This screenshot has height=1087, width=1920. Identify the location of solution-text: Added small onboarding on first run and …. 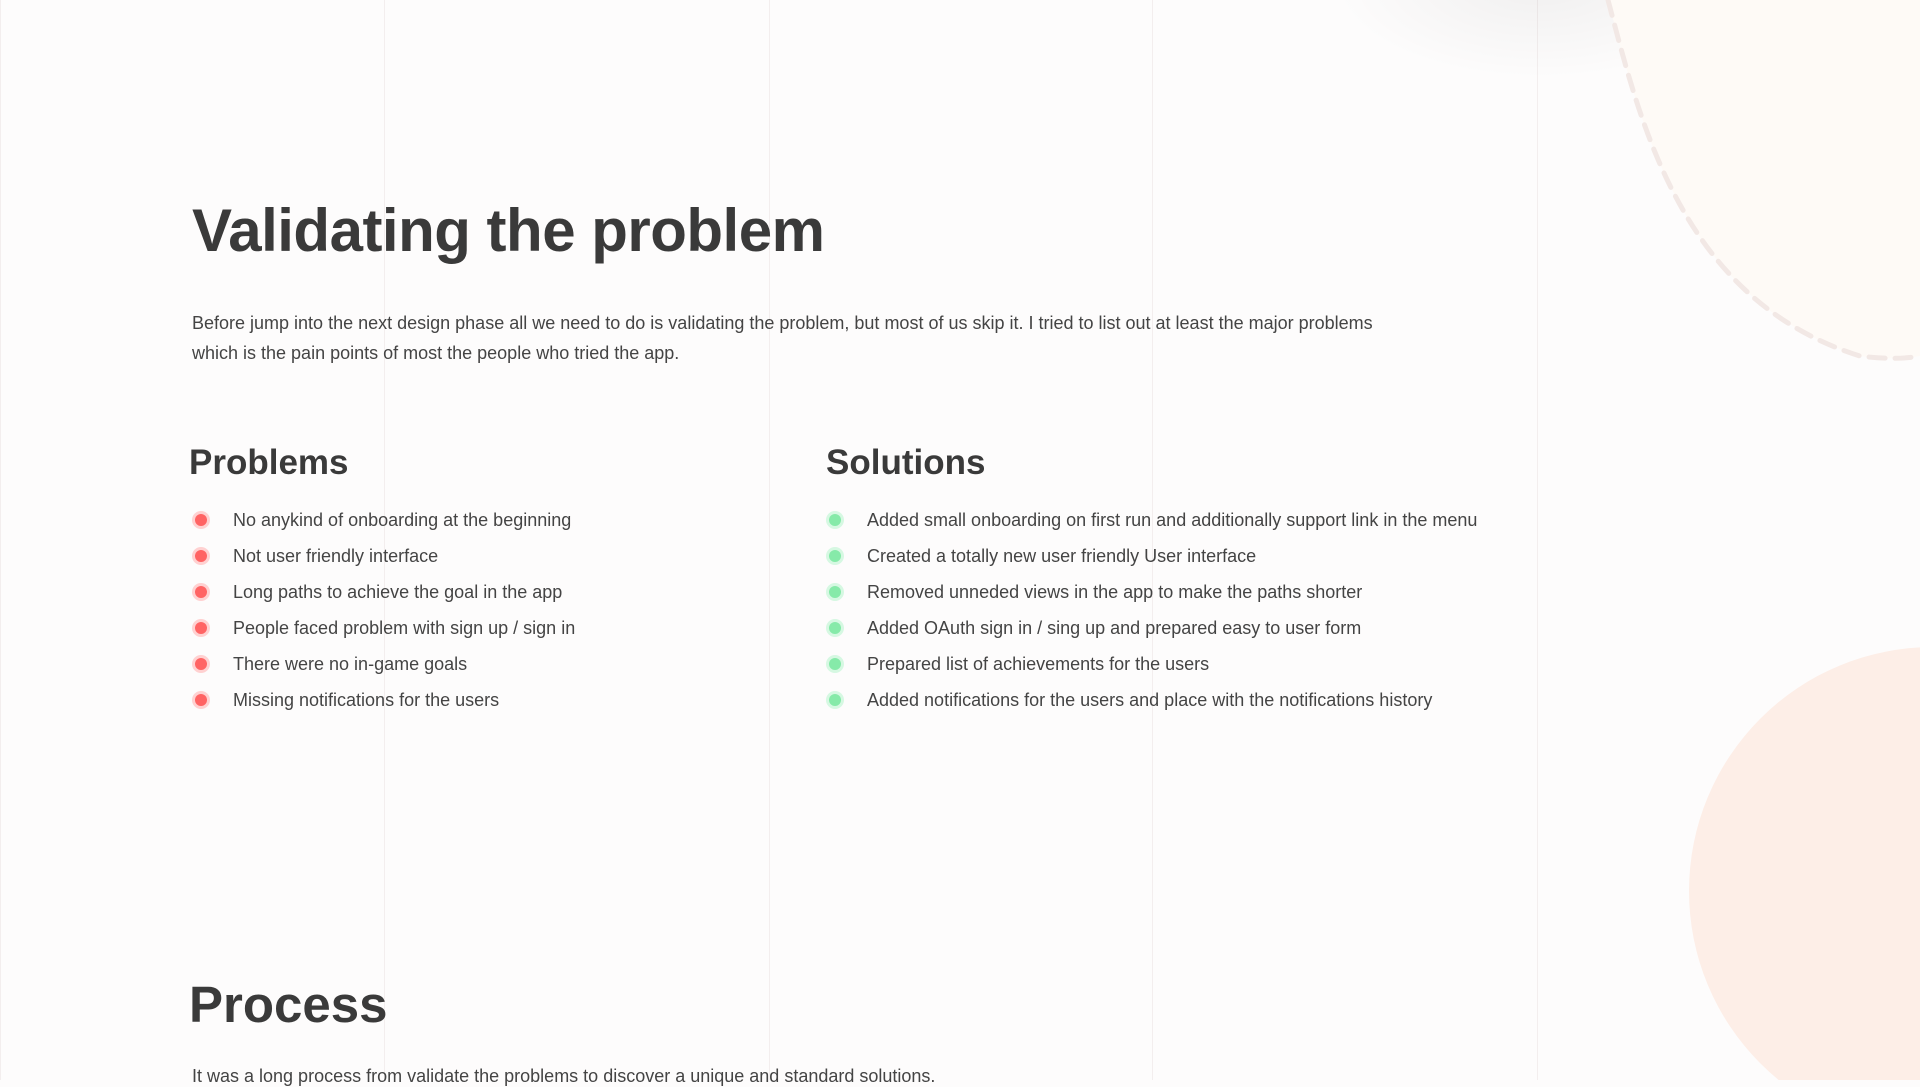
(1172, 519).